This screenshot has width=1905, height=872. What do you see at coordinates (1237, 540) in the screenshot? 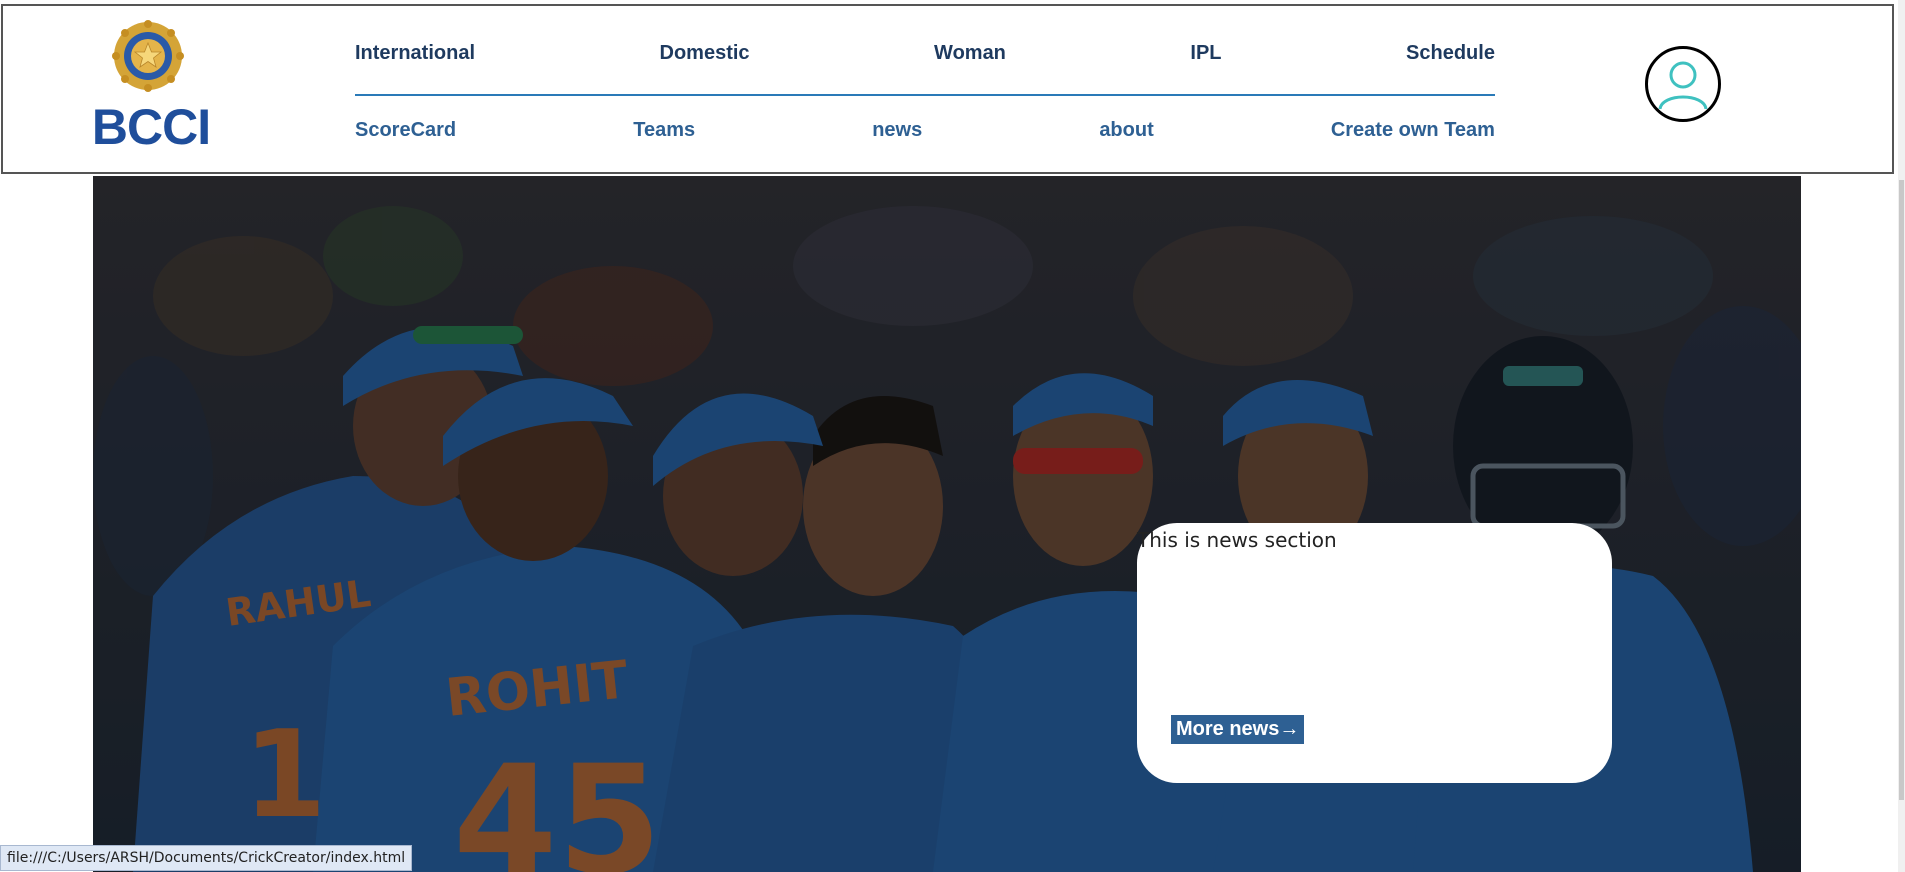
I see `news-section-text: This is news section` at bounding box center [1237, 540].